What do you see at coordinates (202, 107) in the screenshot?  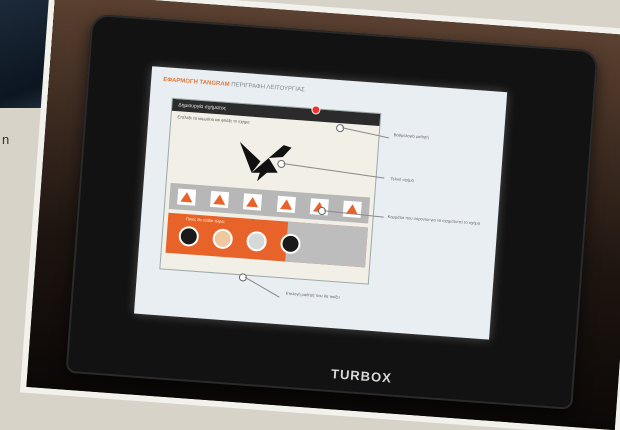 I see `app-header-title: Δημιουργία σχήματος` at bounding box center [202, 107].